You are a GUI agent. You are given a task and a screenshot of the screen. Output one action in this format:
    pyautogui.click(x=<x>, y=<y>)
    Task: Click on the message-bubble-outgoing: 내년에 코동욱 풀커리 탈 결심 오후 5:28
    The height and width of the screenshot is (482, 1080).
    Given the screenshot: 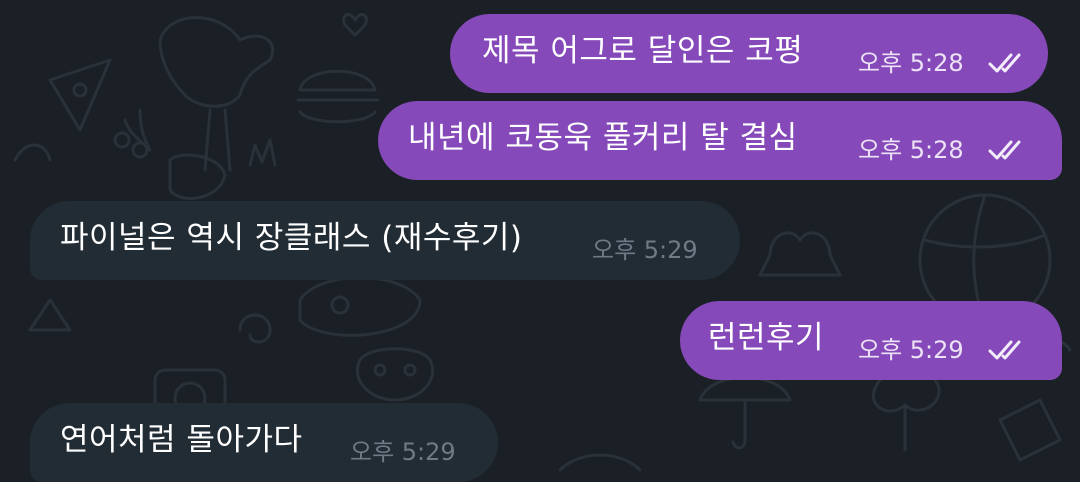 What is the action you would take?
    pyautogui.click(x=720, y=140)
    